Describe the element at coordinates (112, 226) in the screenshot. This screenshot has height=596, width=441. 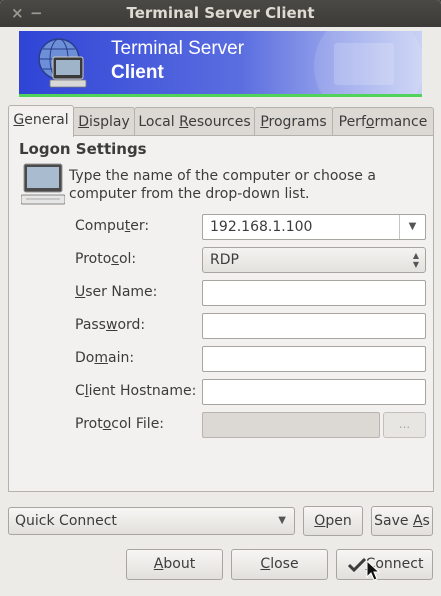
I see `computer-label: Computer:` at that location.